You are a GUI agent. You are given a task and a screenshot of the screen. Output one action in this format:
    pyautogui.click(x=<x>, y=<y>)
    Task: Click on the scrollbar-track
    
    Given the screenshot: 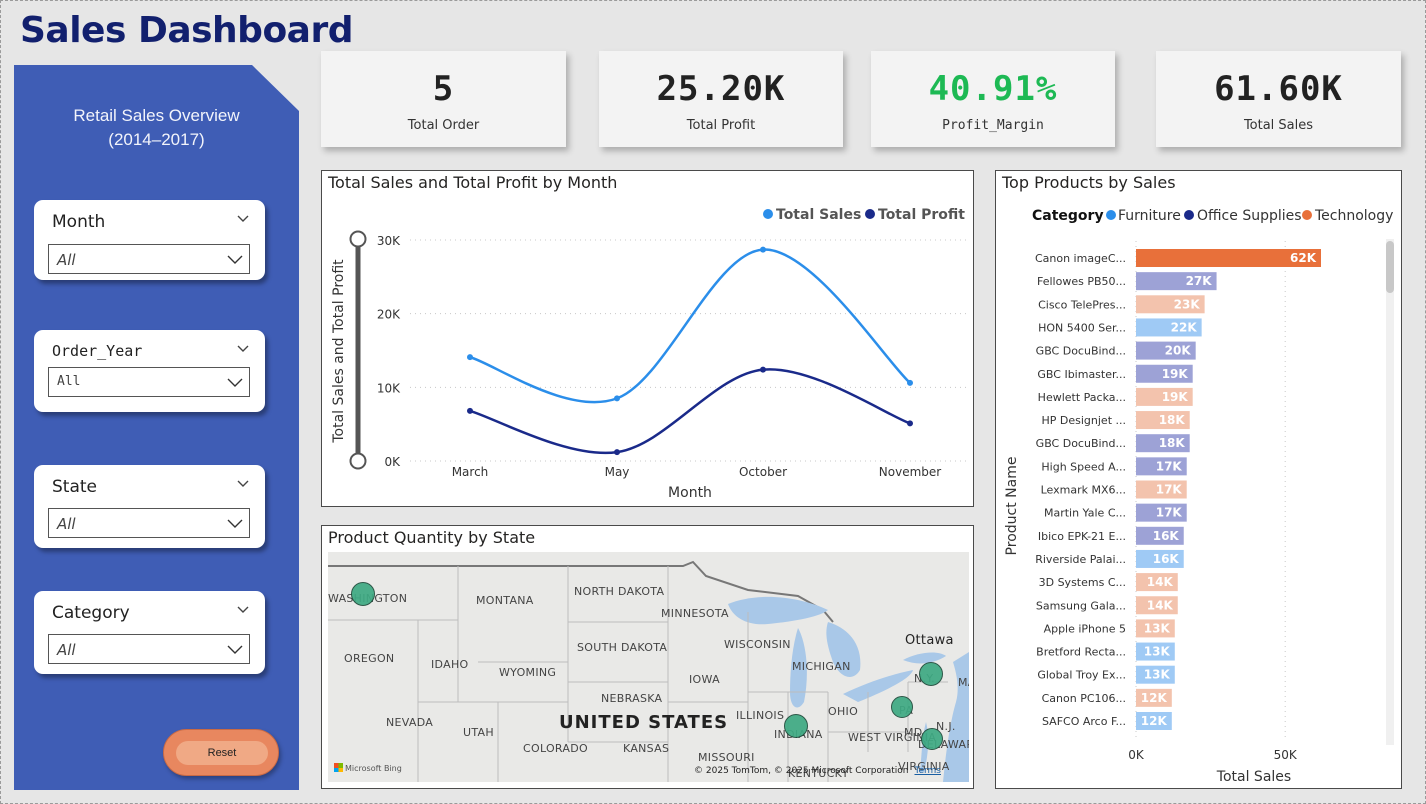 What is the action you would take?
    pyautogui.click(x=1390, y=492)
    